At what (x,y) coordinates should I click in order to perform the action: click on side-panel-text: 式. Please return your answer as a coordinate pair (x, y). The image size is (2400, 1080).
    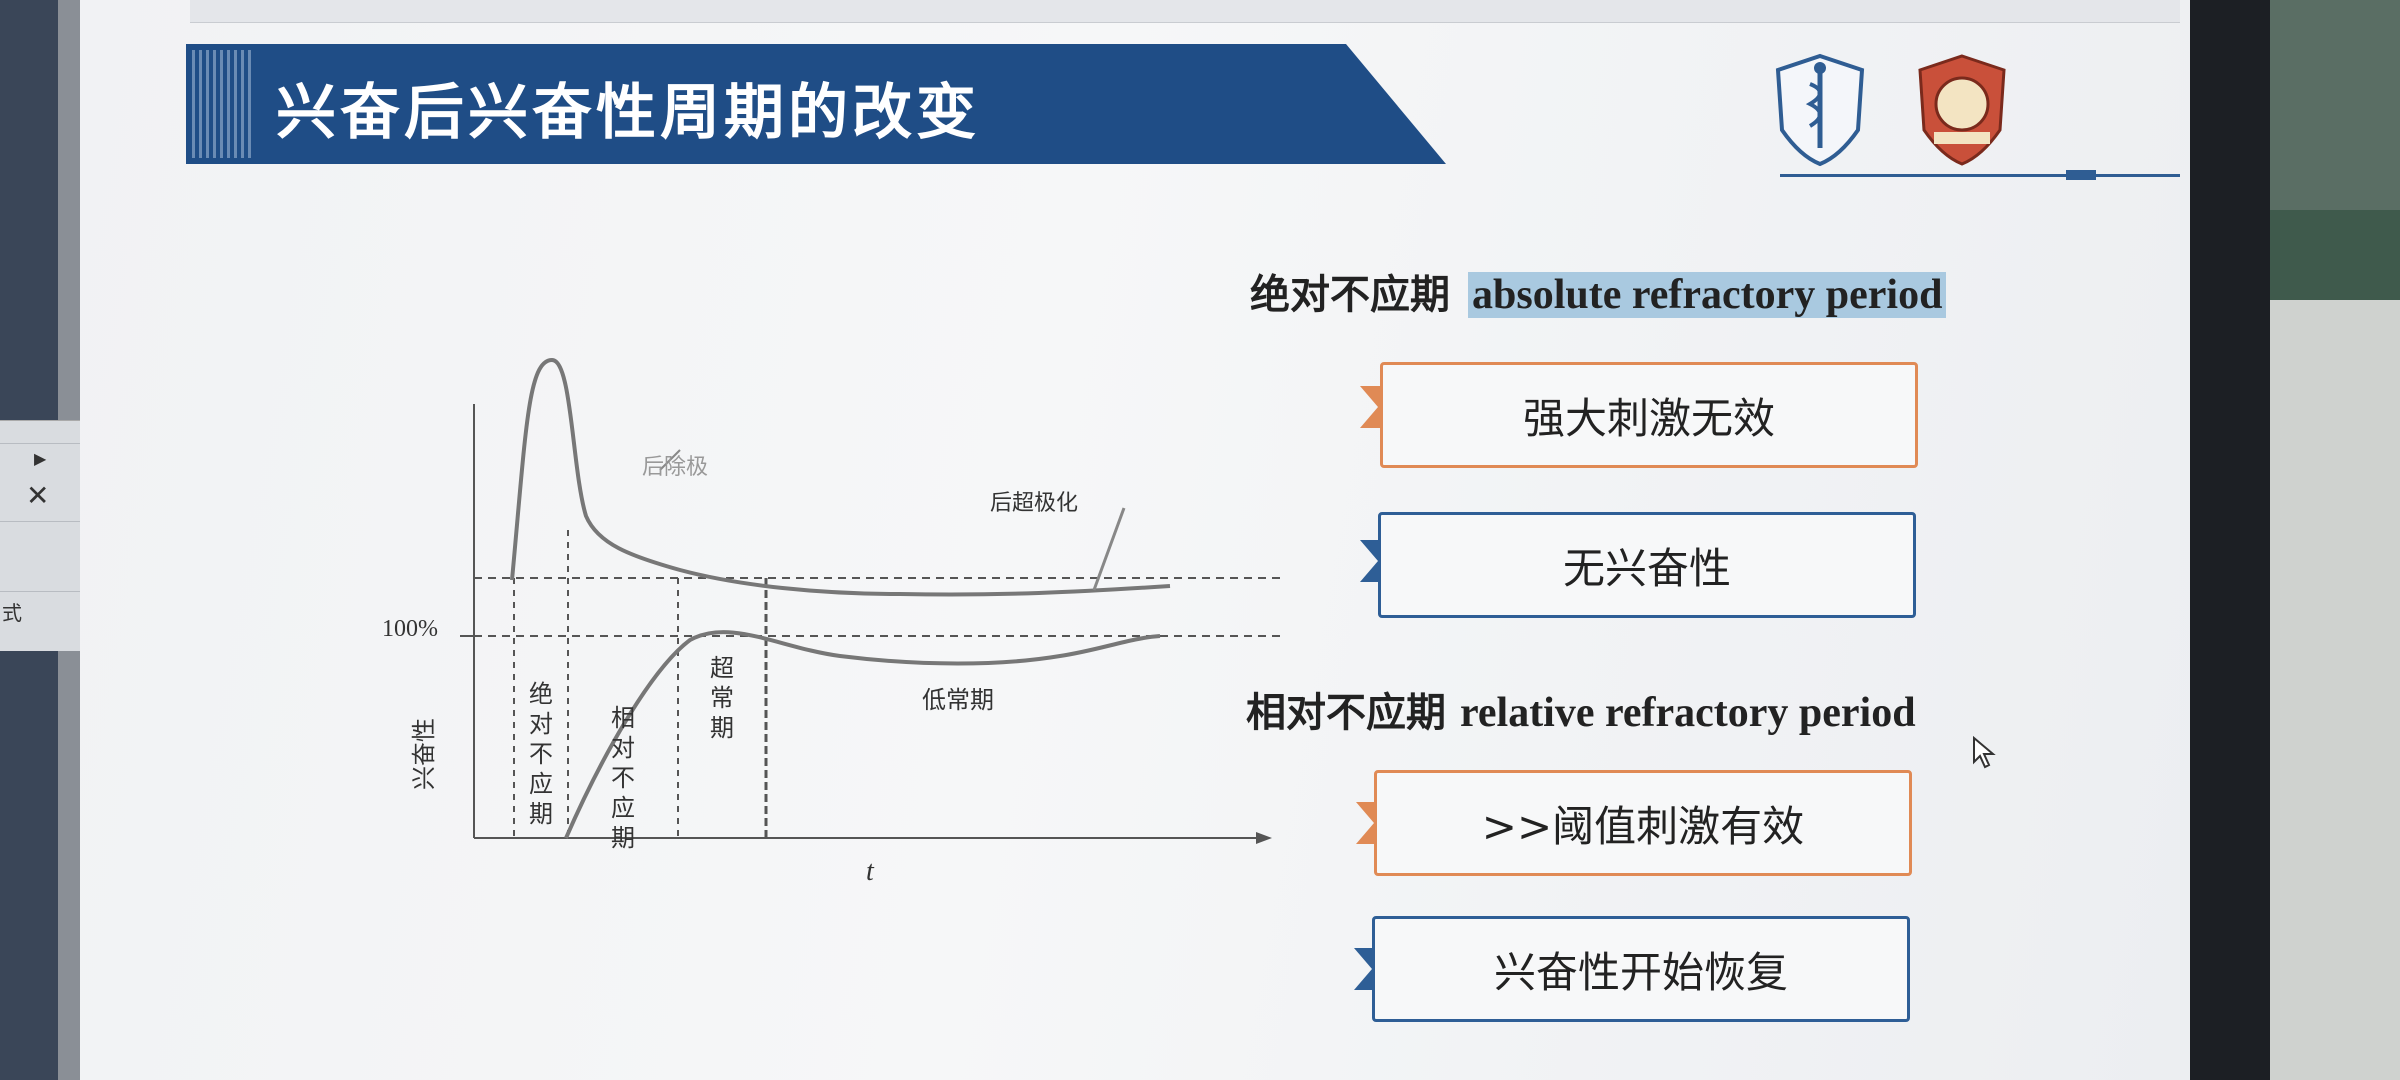
    Looking at the image, I should click on (12, 613).